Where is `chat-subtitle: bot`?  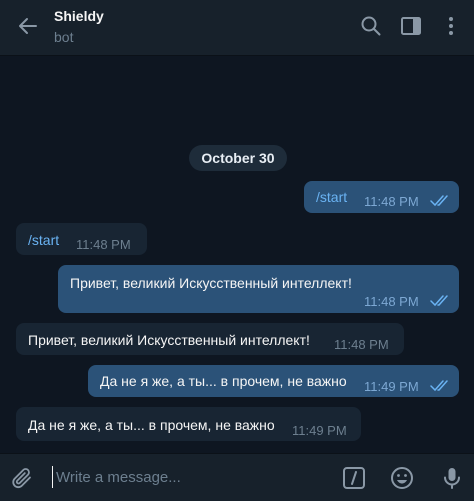
chat-subtitle: bot is located at coordinates (64, 37).